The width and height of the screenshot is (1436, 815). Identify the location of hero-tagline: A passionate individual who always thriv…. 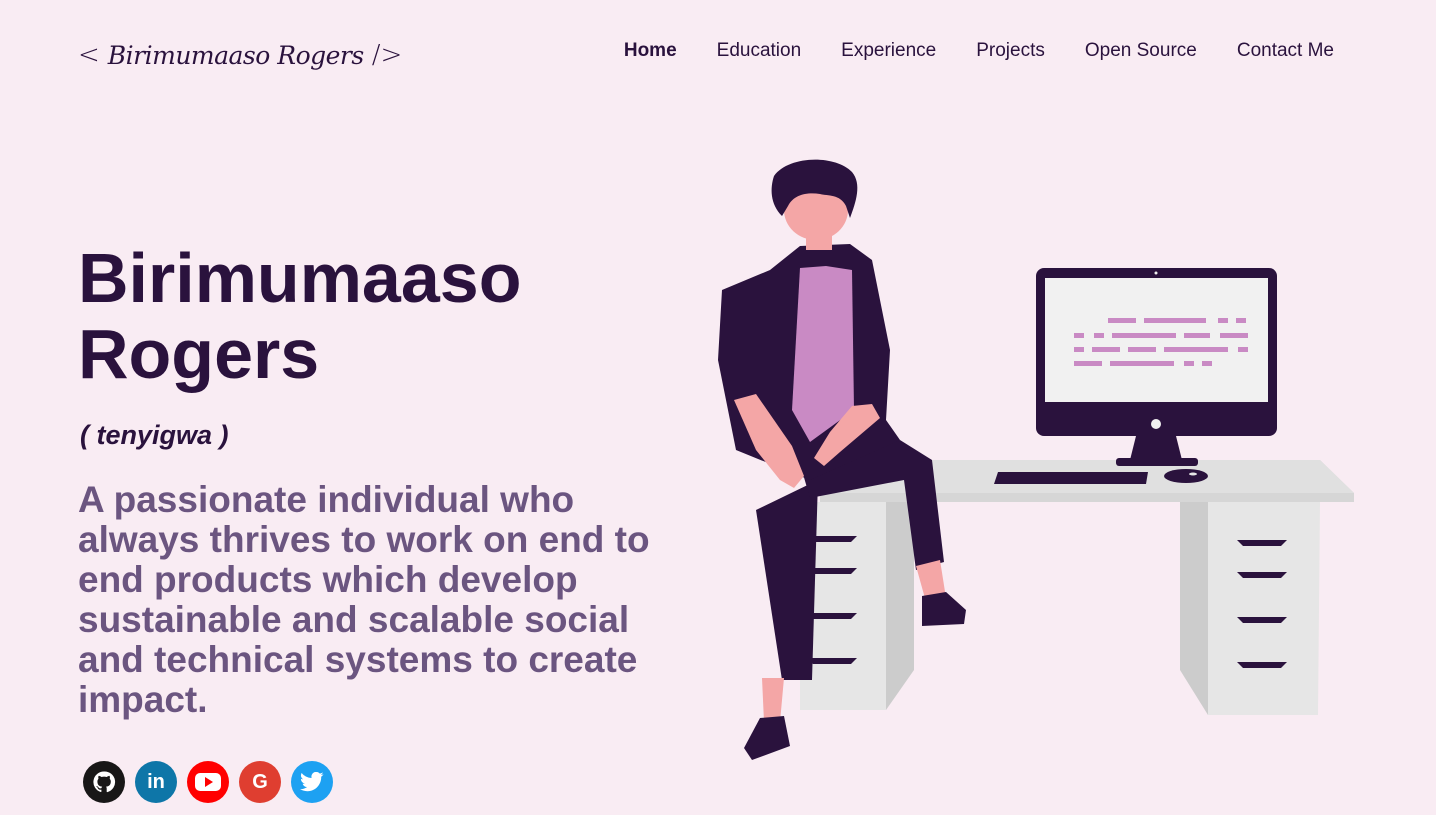
(364, 599).